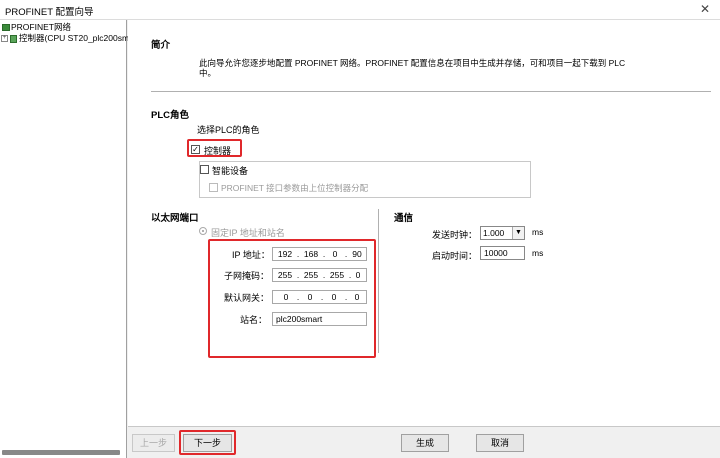  Describe the element at coordinates (80, 38) in the screenshot. I see `tree-item-label: 控制器(CPU ST20_plc200smart)` at that location.